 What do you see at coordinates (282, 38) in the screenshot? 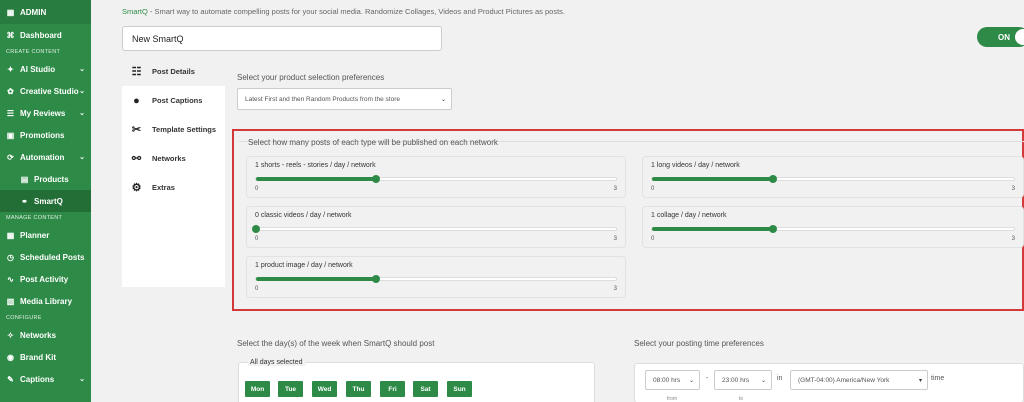
I see `smartq-name-input` at bounding box center [282, 38].